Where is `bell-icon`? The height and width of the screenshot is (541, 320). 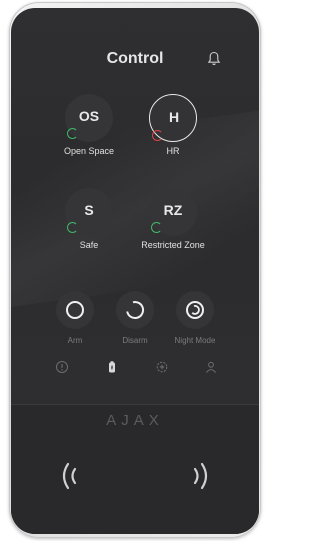 bell-icon is located at coordinates (214, 59).